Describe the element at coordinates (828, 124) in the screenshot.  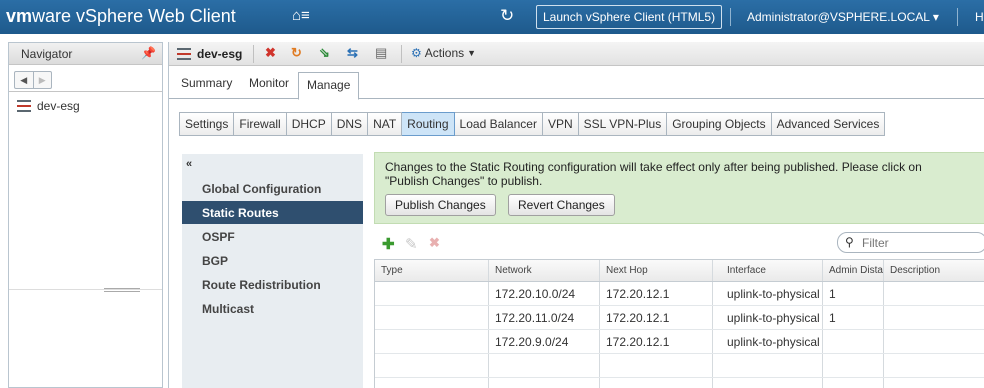
I see `subtab-advanced-services: Advanced Services` at that location.